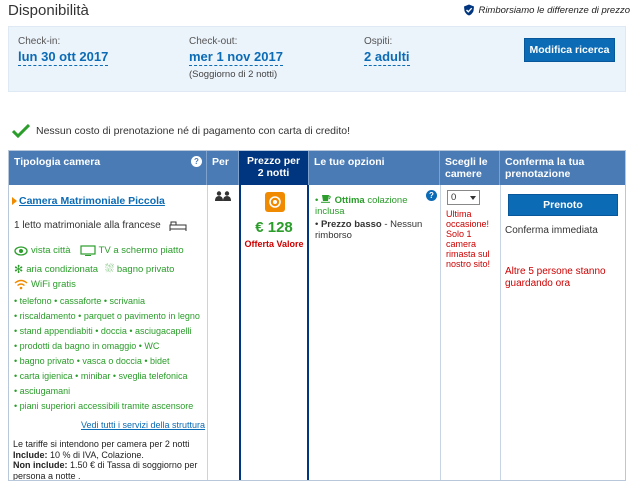 This screenshot has width=640, height=481. Describe the element at coordinates (378, 41) in the screenshot. I see `guests-label: Ospiti:` at that location.